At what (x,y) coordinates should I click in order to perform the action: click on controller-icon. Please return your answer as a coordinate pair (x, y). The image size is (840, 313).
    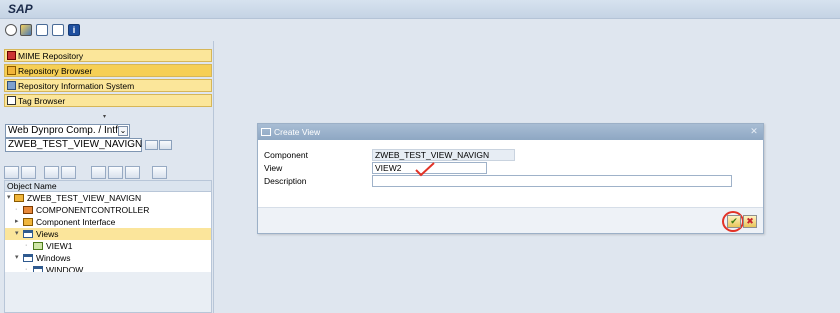
    Looking at the image, I should click on (28, 210).